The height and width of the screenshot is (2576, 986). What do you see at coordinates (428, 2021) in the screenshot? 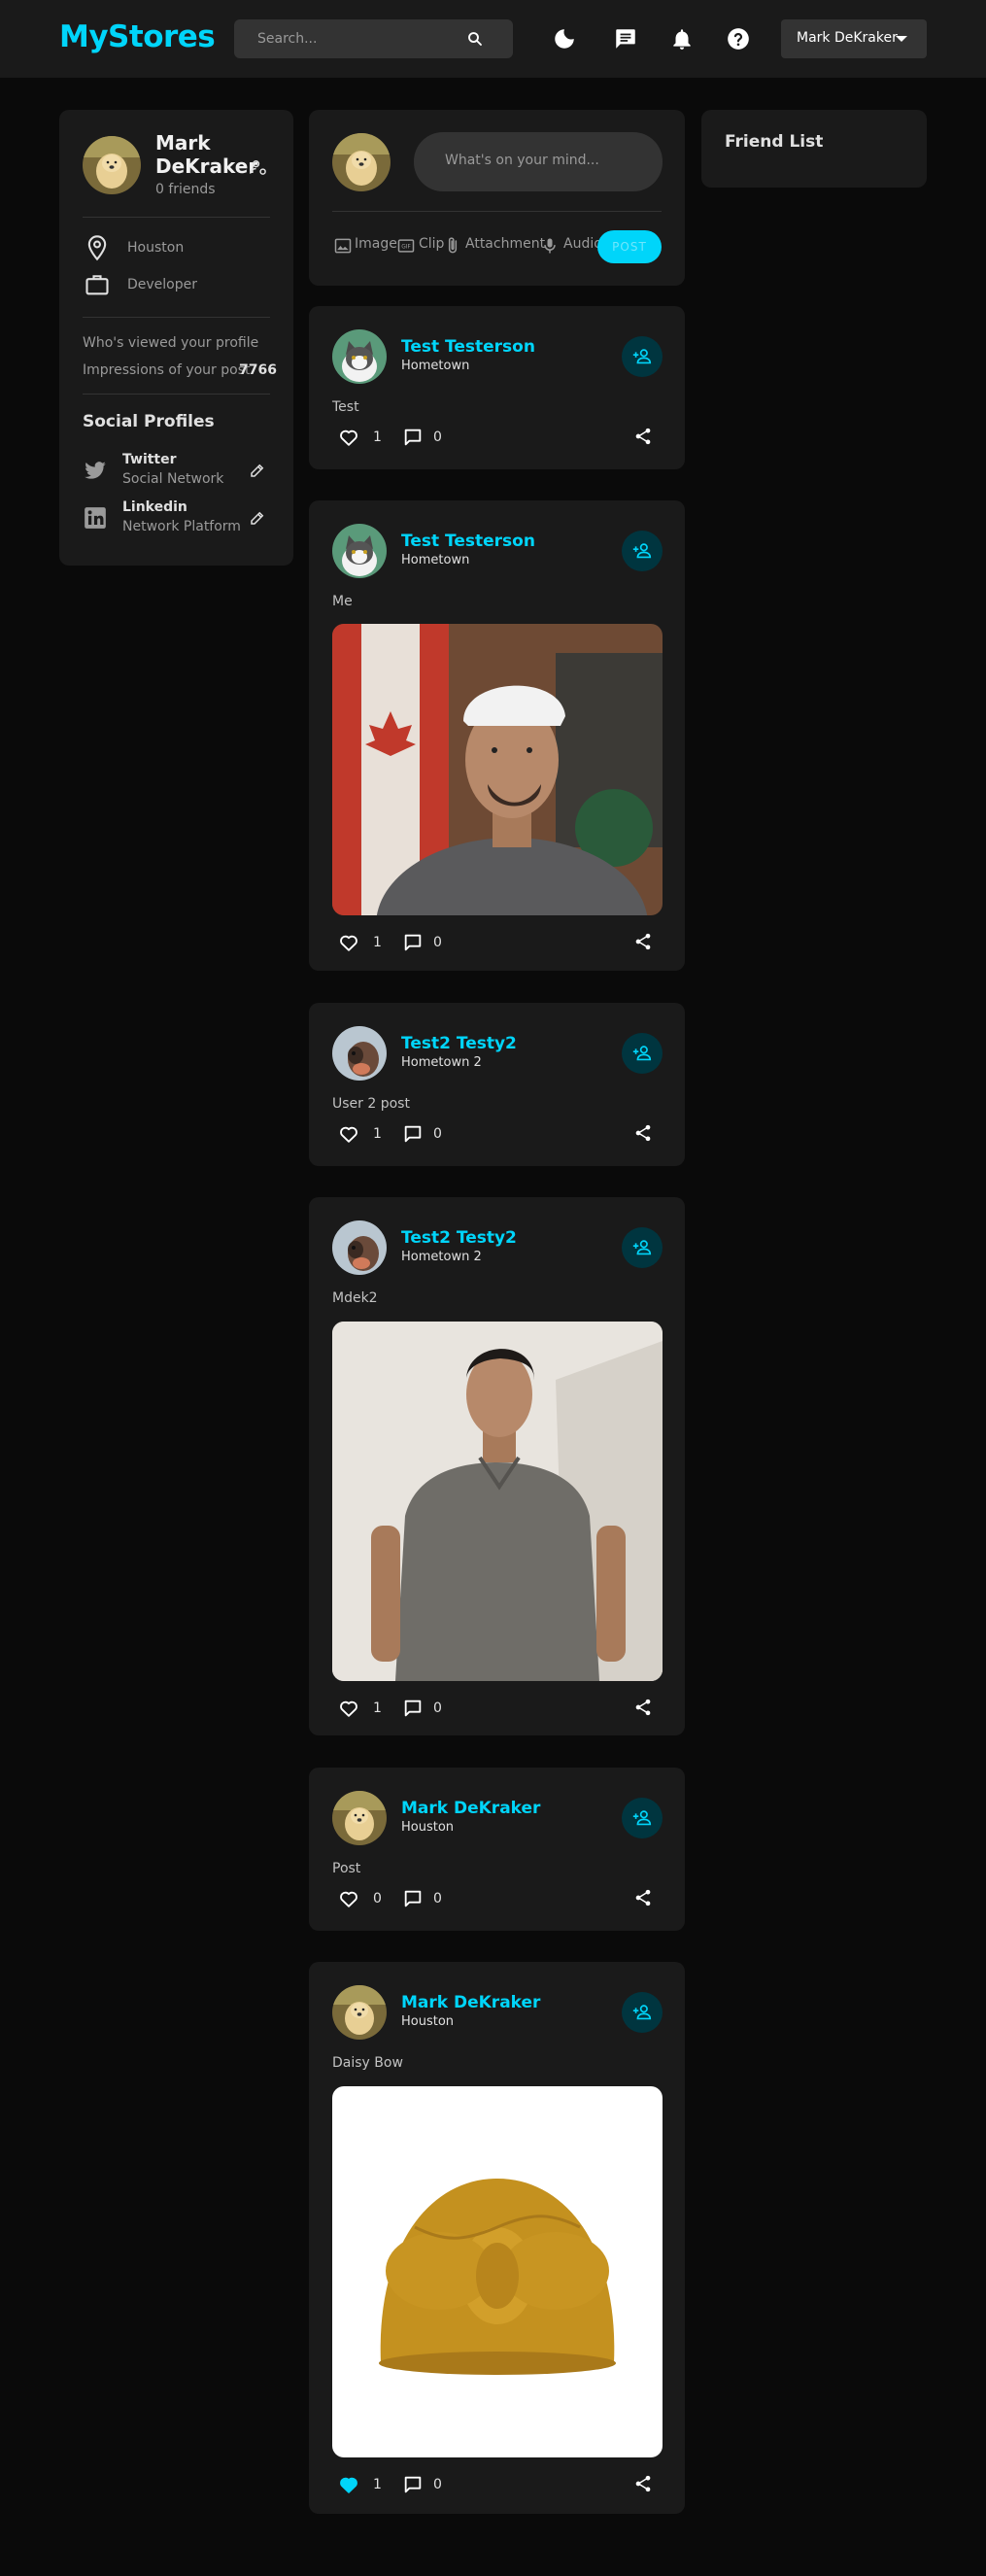
I see `post-location: Houston` at bounding box center [428, 2021].